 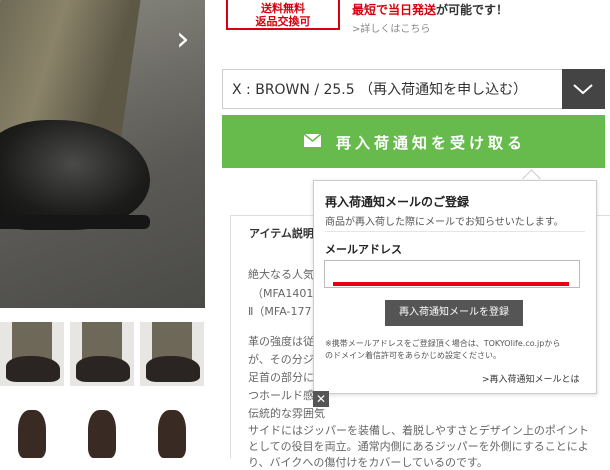 What do you see at coordinates (531, 378) in the screenshot?
I see `restock-email-help-link: >再入荷通知メールとは` at bounding box center [531, 378].